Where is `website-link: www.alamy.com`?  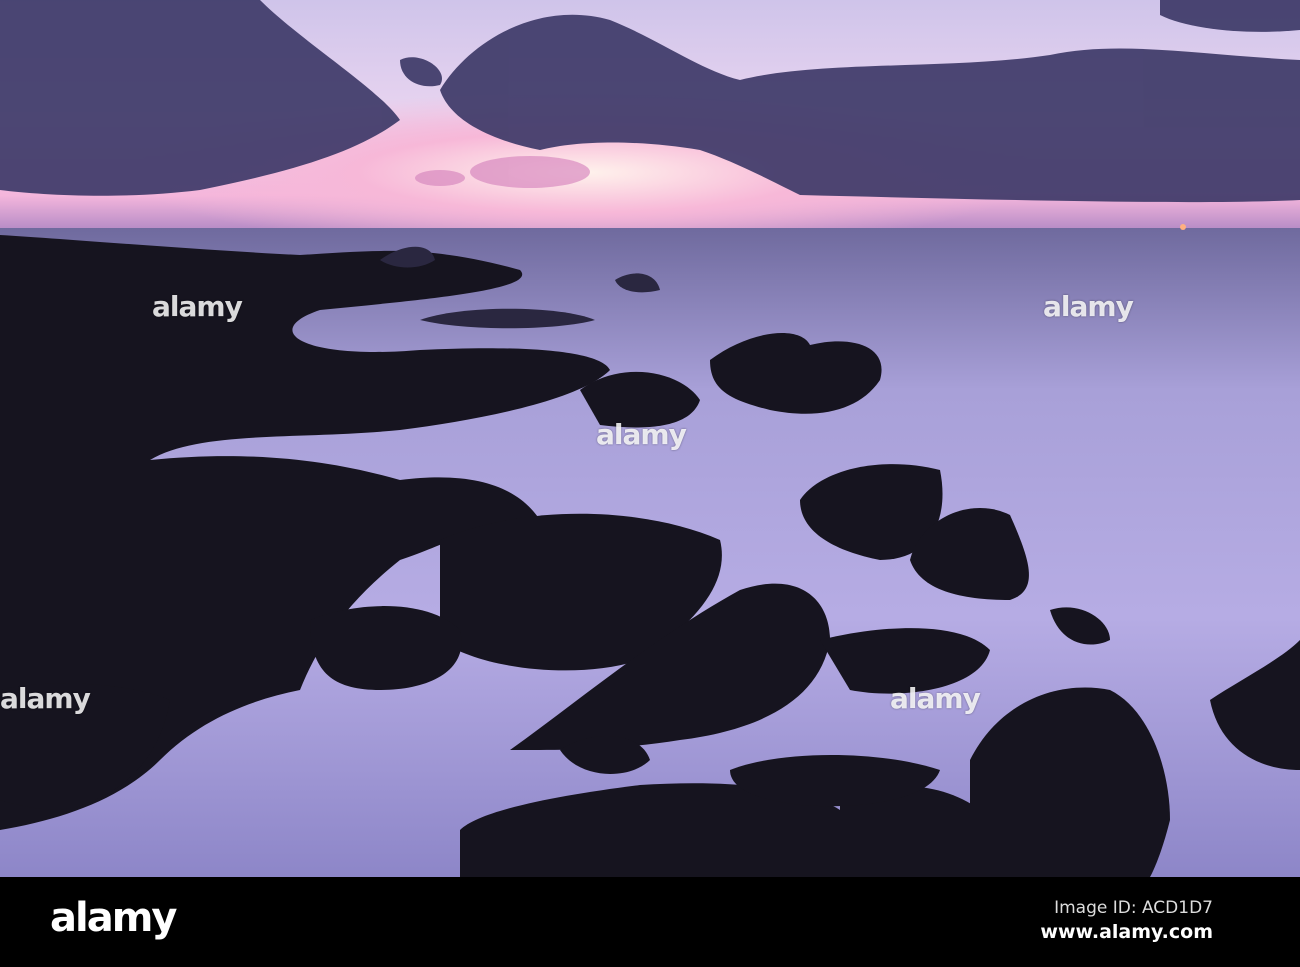 website-link: www.alamy.com is located at coordinates (1126, 932).